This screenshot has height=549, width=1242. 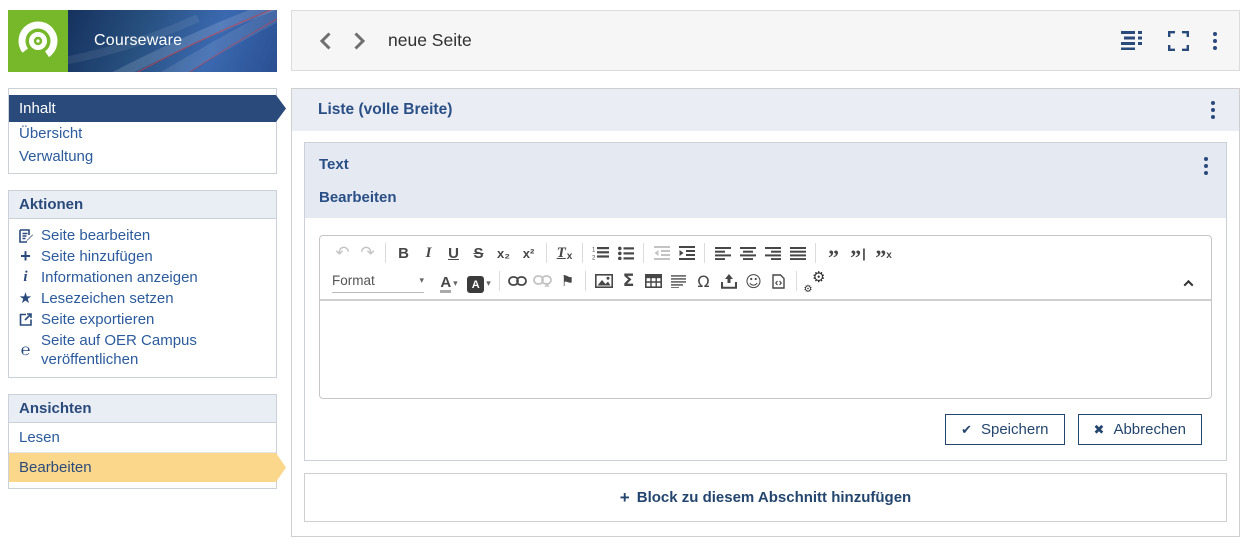 I want to click on plus-icon: +, so click(x=25, y=256).